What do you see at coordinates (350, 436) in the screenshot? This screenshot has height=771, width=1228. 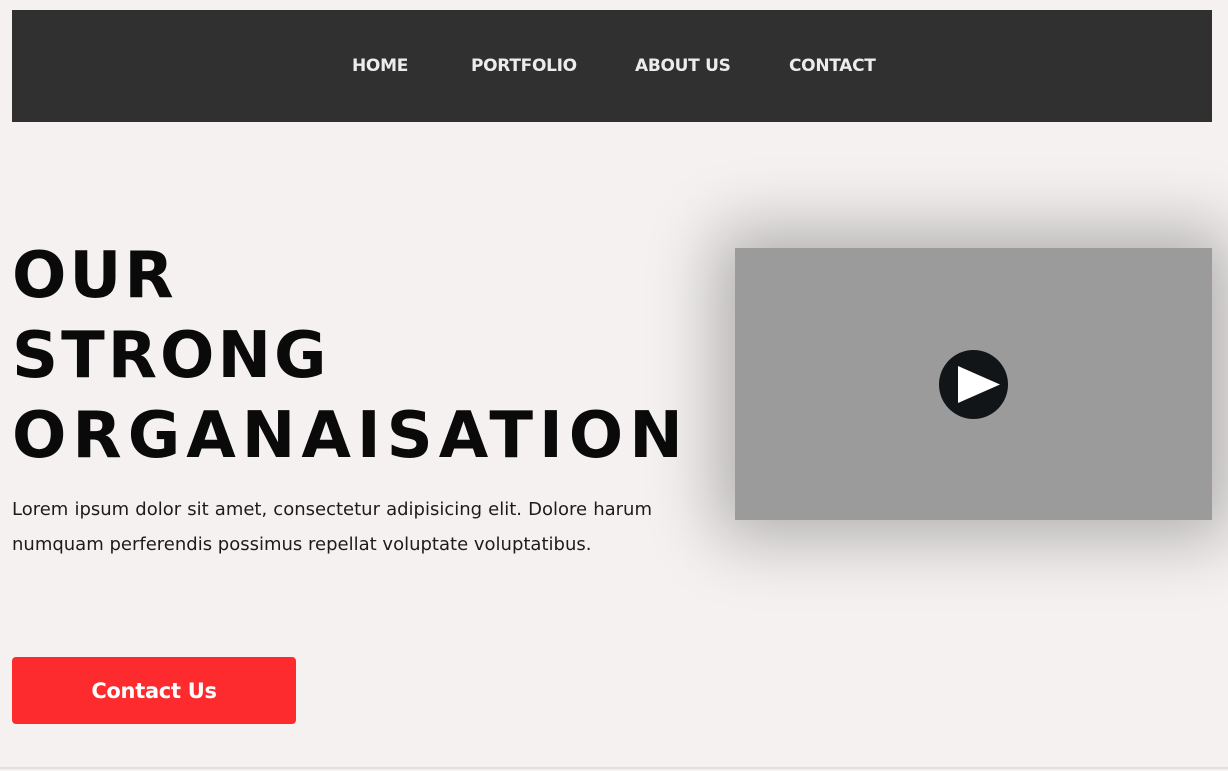 I see `hero-title-line-3: ORGANAISATION` at bounding box center [350, 436].